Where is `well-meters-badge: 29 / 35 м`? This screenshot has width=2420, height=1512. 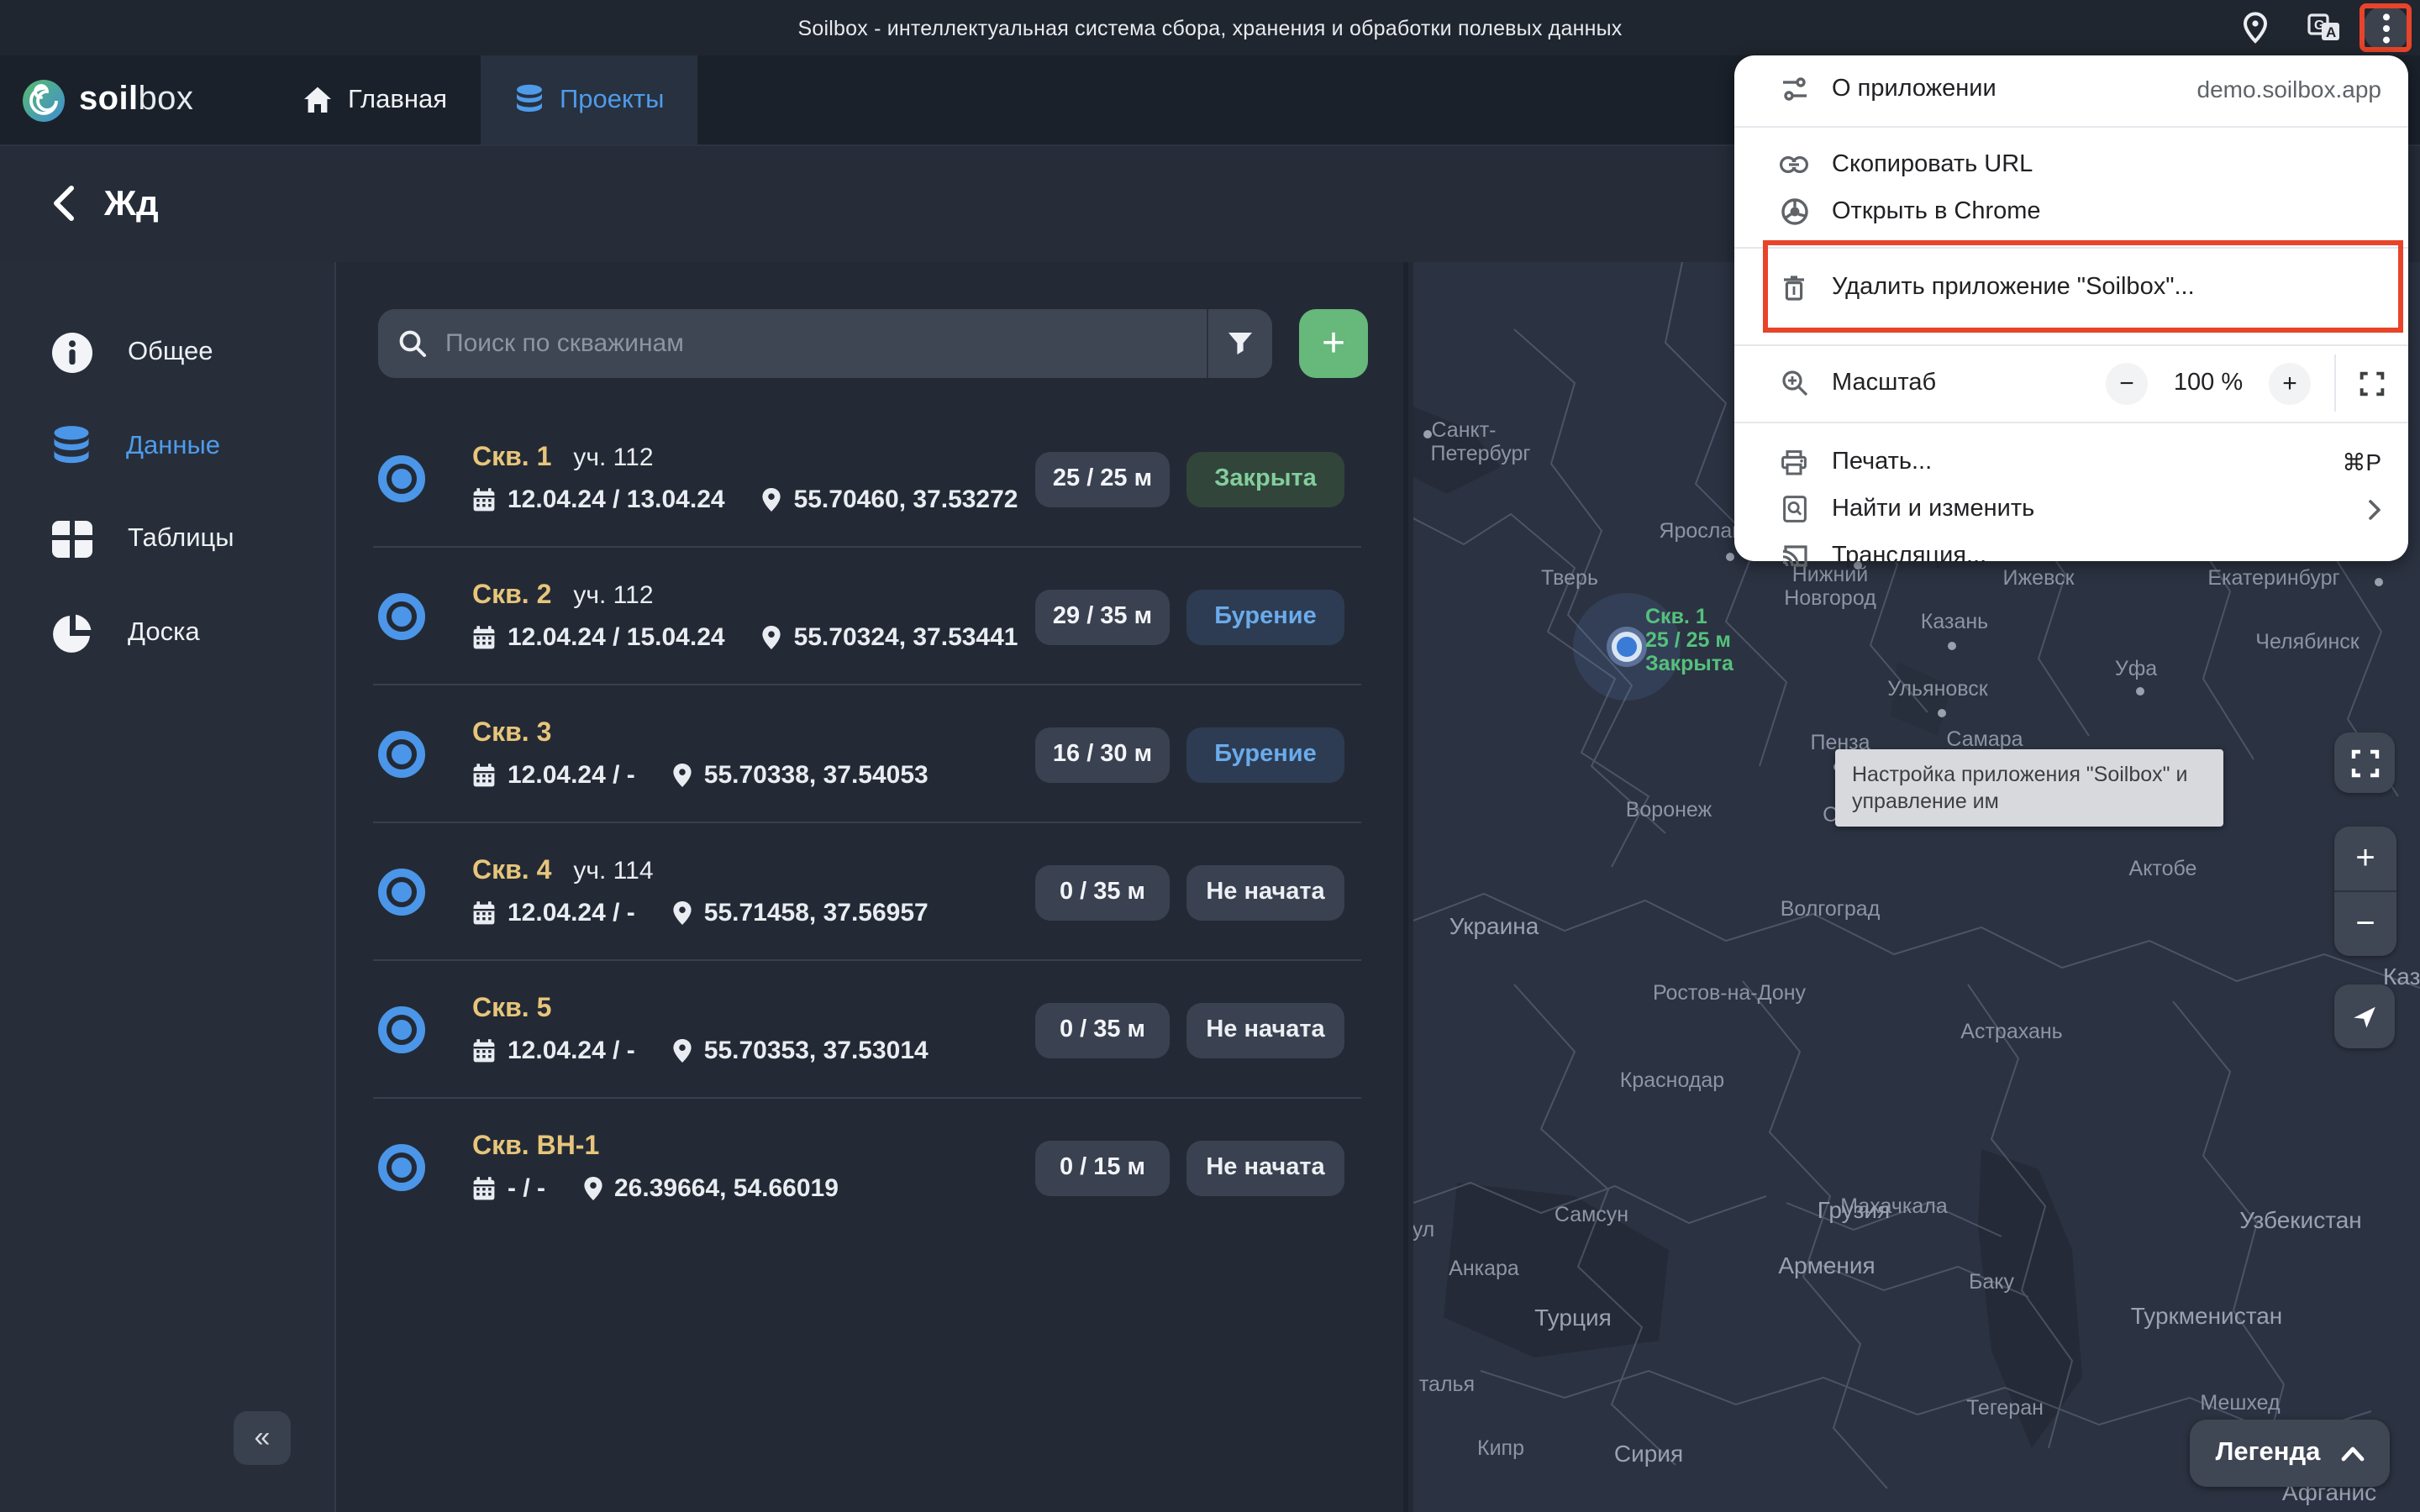
well-meters-badge: 29 / 35 м is located at coordinates (1103, 616).